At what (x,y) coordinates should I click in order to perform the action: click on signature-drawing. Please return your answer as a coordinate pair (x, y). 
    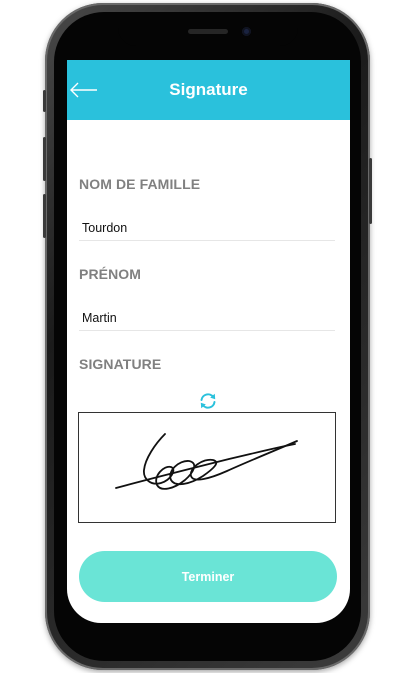
    Looking at the image, I should click on (206, 461).